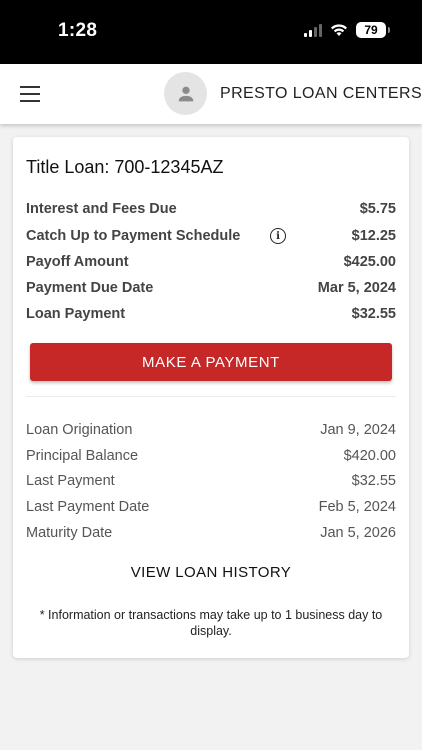 The image size is (422, 750). I want to click on hamburger-menu-icon, so click(30, 94).